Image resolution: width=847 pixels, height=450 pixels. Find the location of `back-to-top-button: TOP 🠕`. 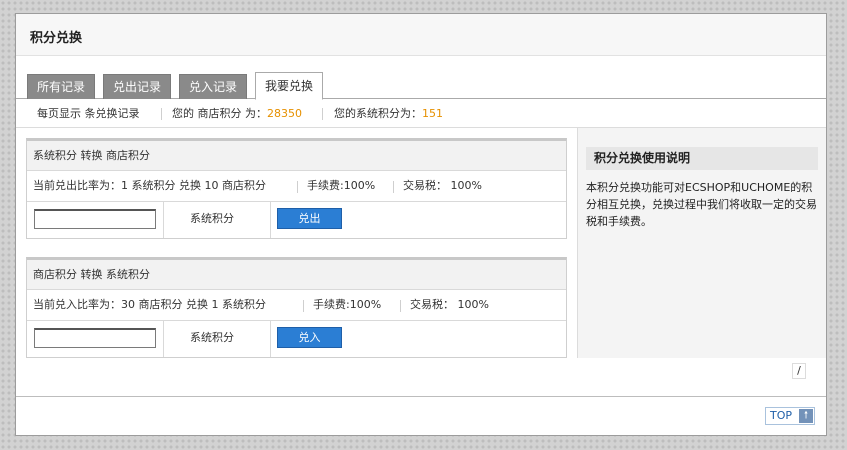

back-to-top-button: TOP 🠕 is located at coordinates (790, 416).